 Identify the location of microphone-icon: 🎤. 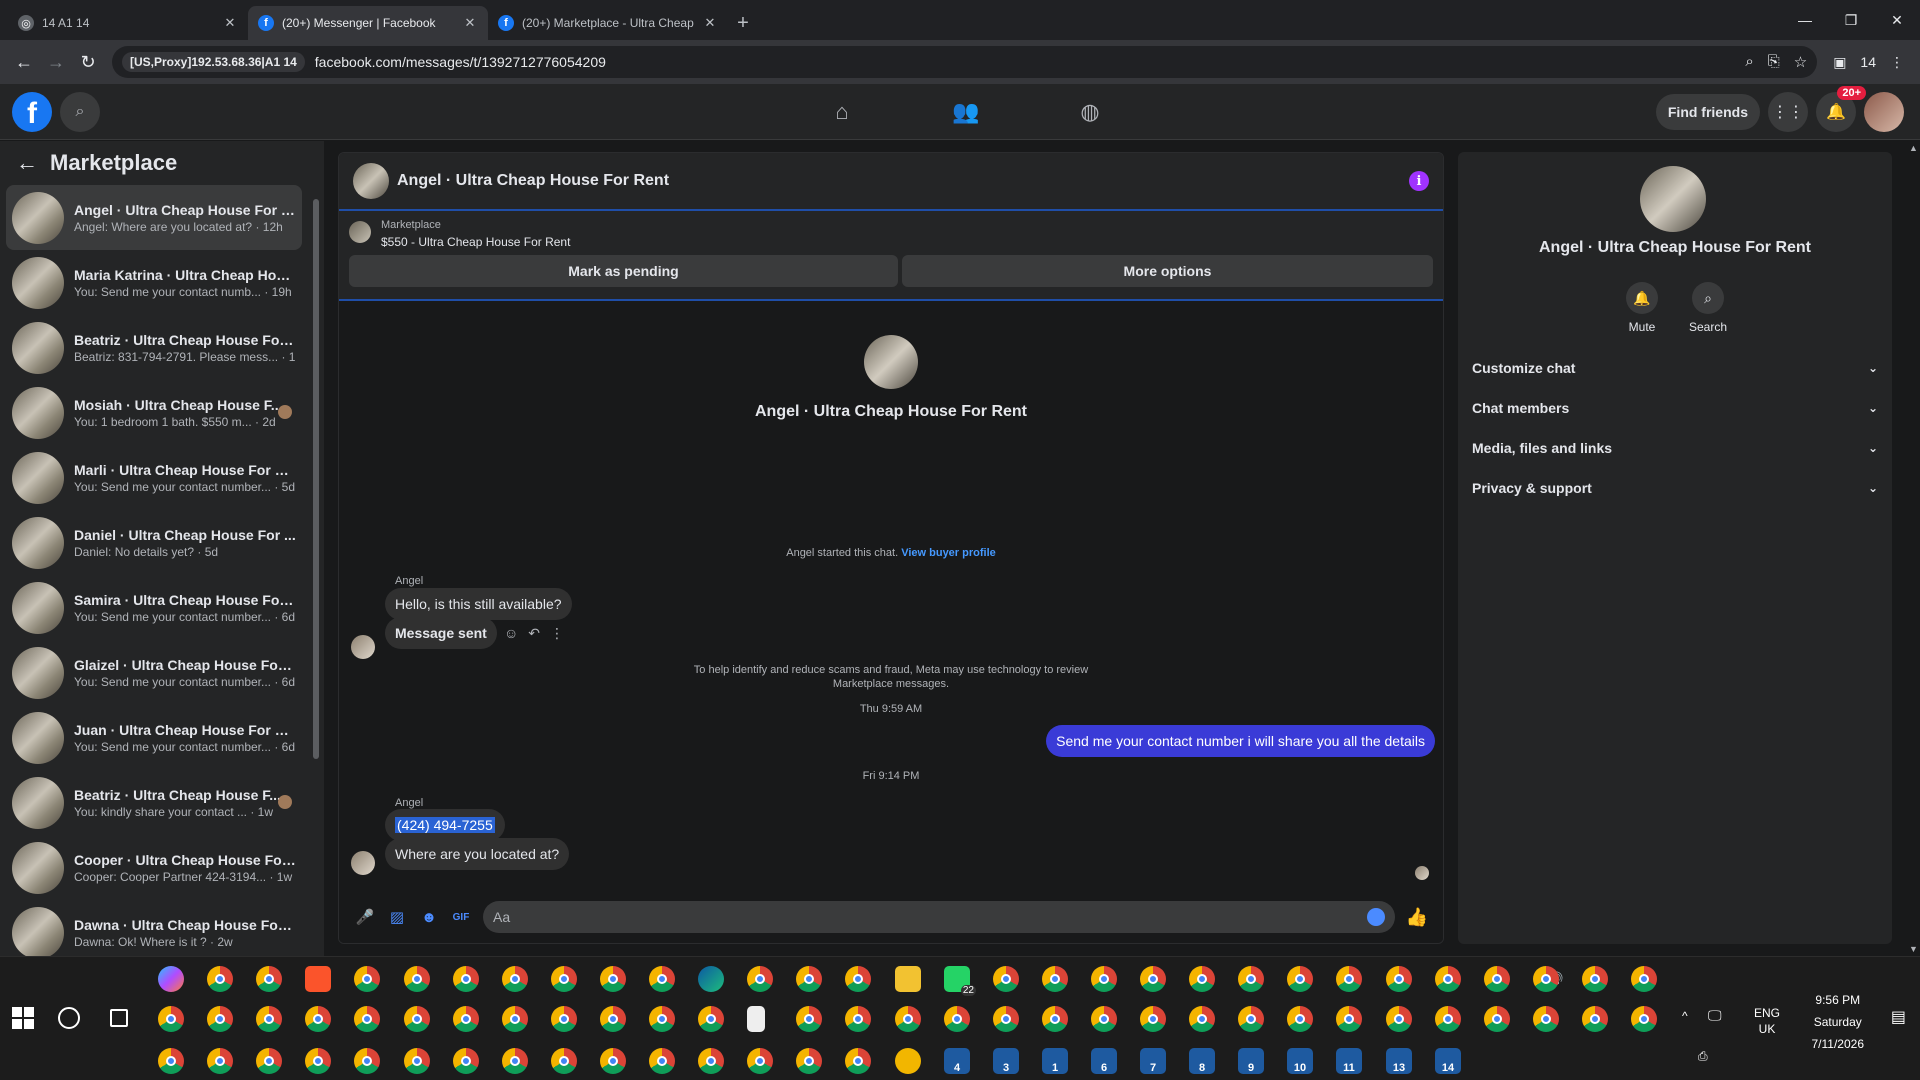
(365, 917).